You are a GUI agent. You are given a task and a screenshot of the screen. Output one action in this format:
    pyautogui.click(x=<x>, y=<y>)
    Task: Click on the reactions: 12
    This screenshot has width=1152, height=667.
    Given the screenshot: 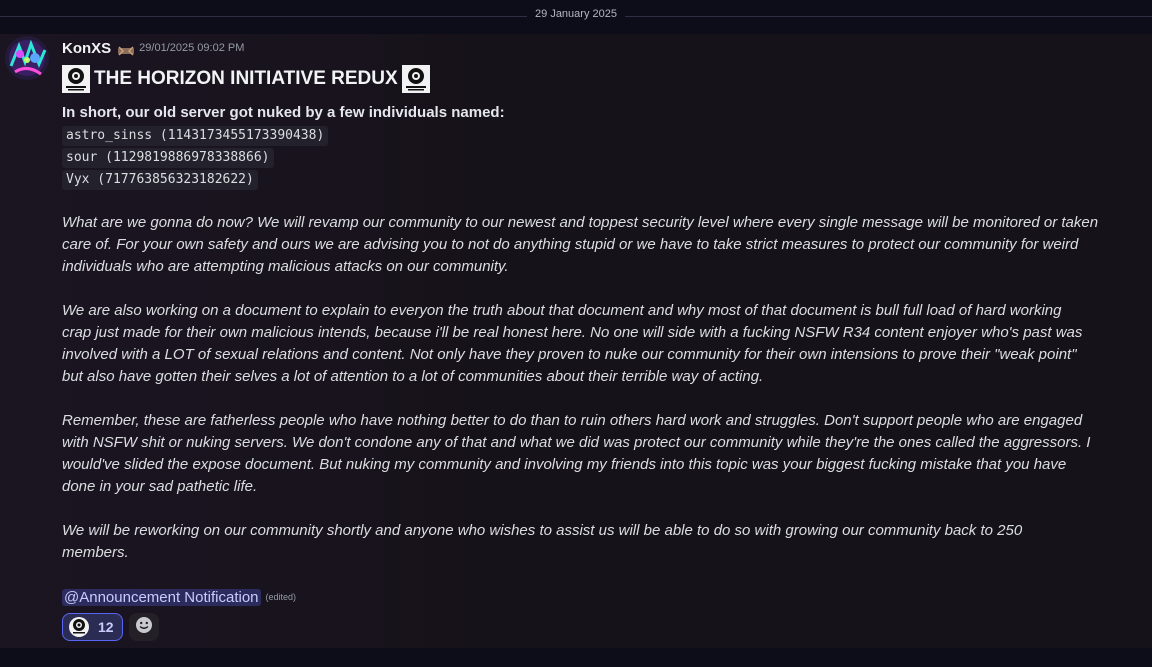 What is the action you would take?
    pyautogui.click(x=110, y=627)
    